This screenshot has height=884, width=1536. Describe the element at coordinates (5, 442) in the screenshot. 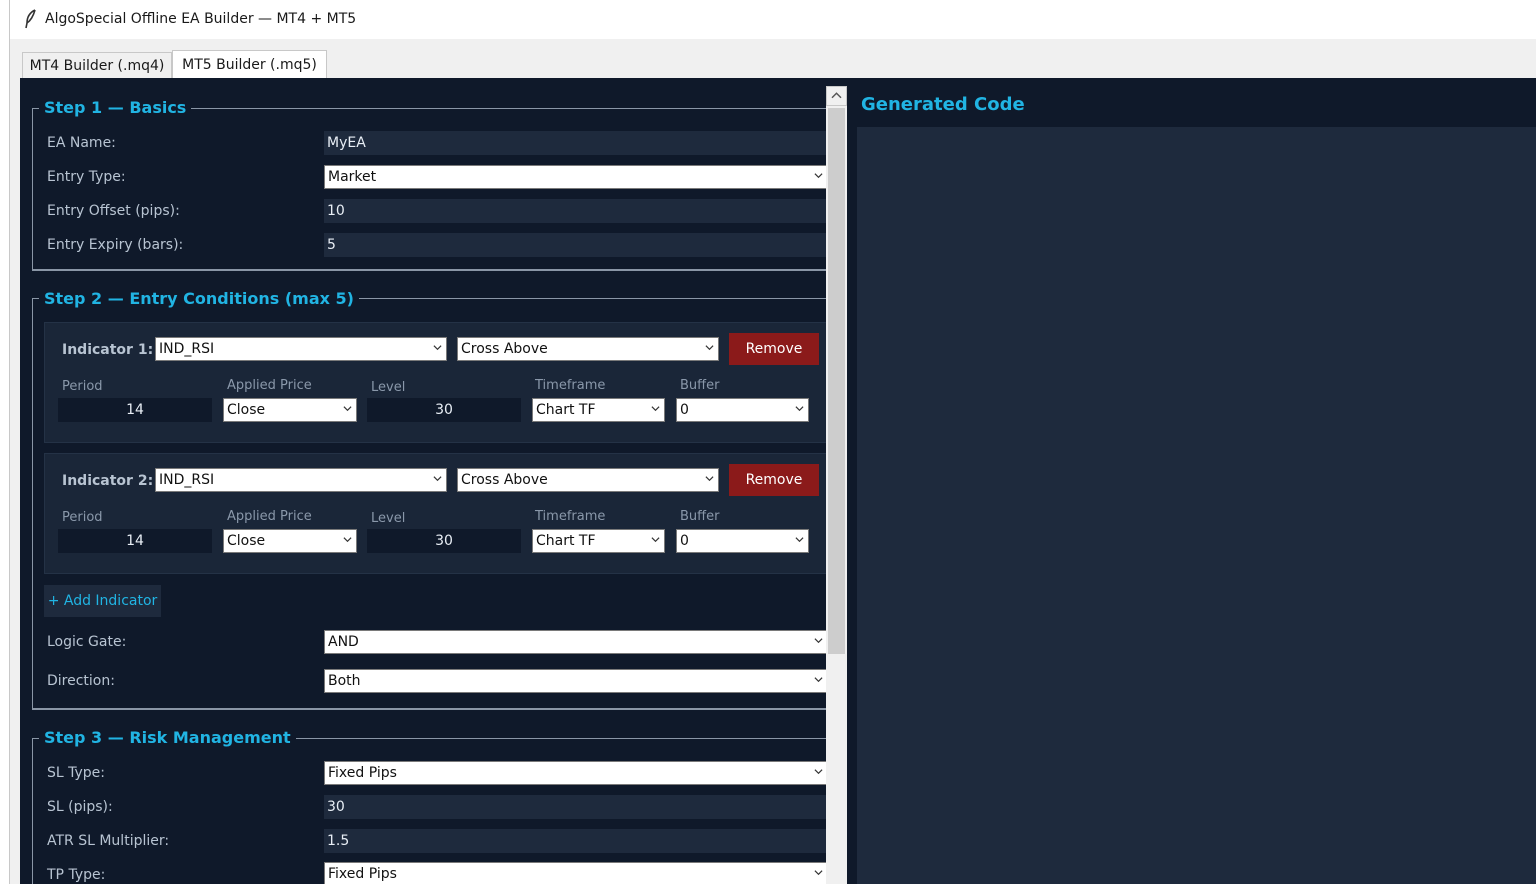

I see `window-left-edge` at that location.